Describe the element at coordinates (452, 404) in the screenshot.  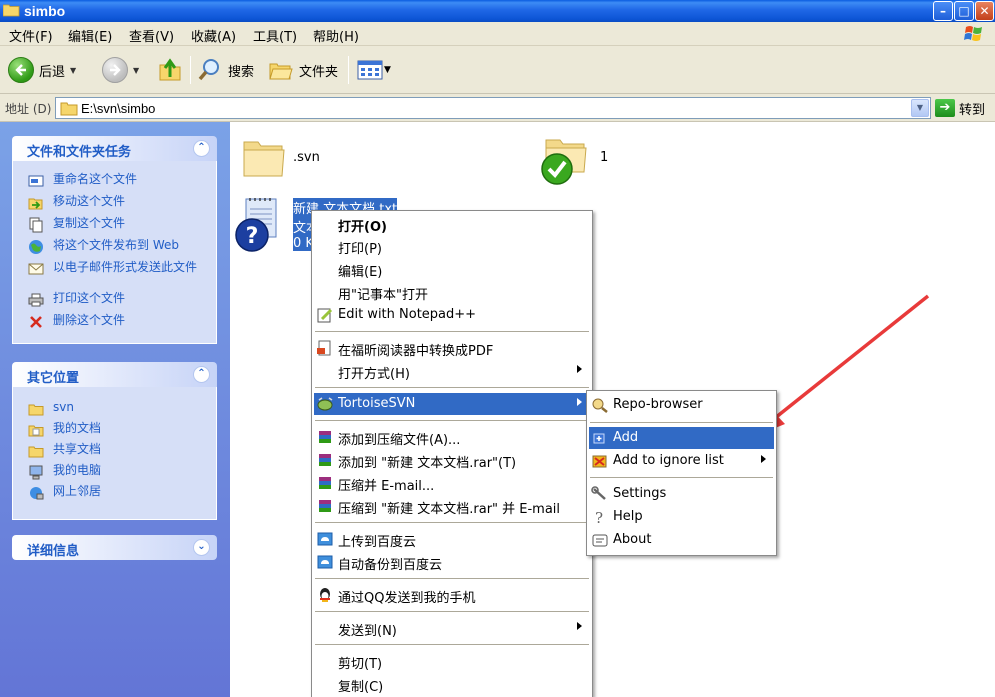
I see `menu-item-tortoisesvn: TortoiseSVN` at that location.